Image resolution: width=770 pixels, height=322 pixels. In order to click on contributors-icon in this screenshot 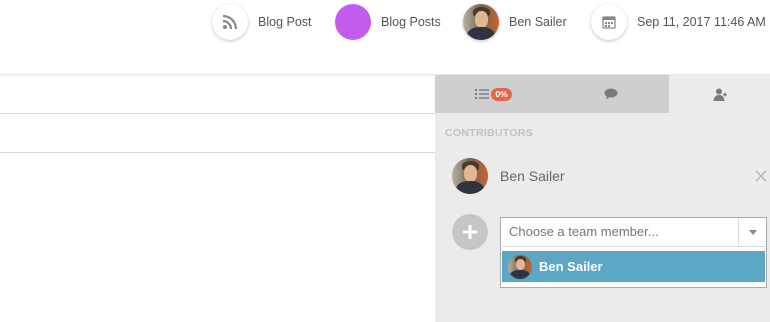, I will do `click(720, 94)`.